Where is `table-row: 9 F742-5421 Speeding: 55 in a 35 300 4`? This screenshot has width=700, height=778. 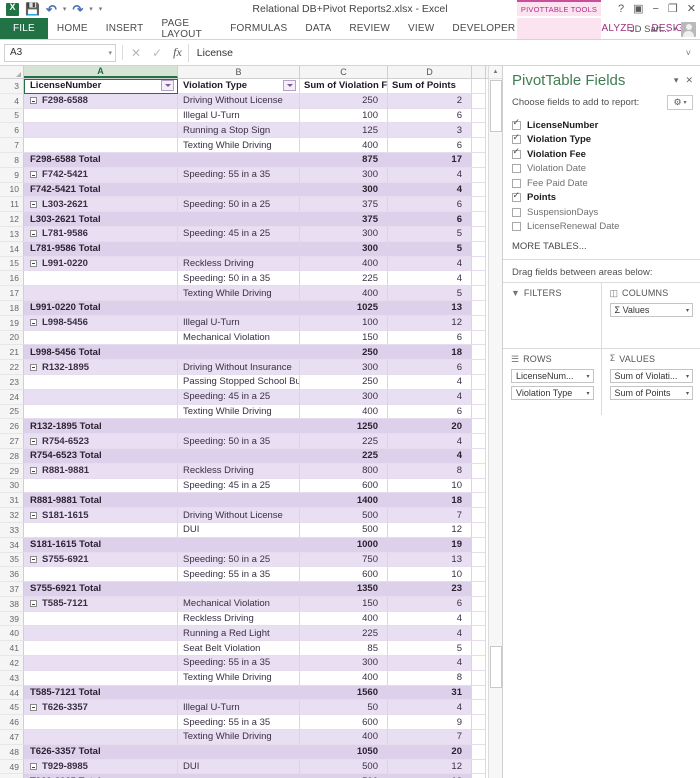
table-row: 9 F742-5421 Speeding: 55 in a 35 300 4 is located at coordinates (251, 175).